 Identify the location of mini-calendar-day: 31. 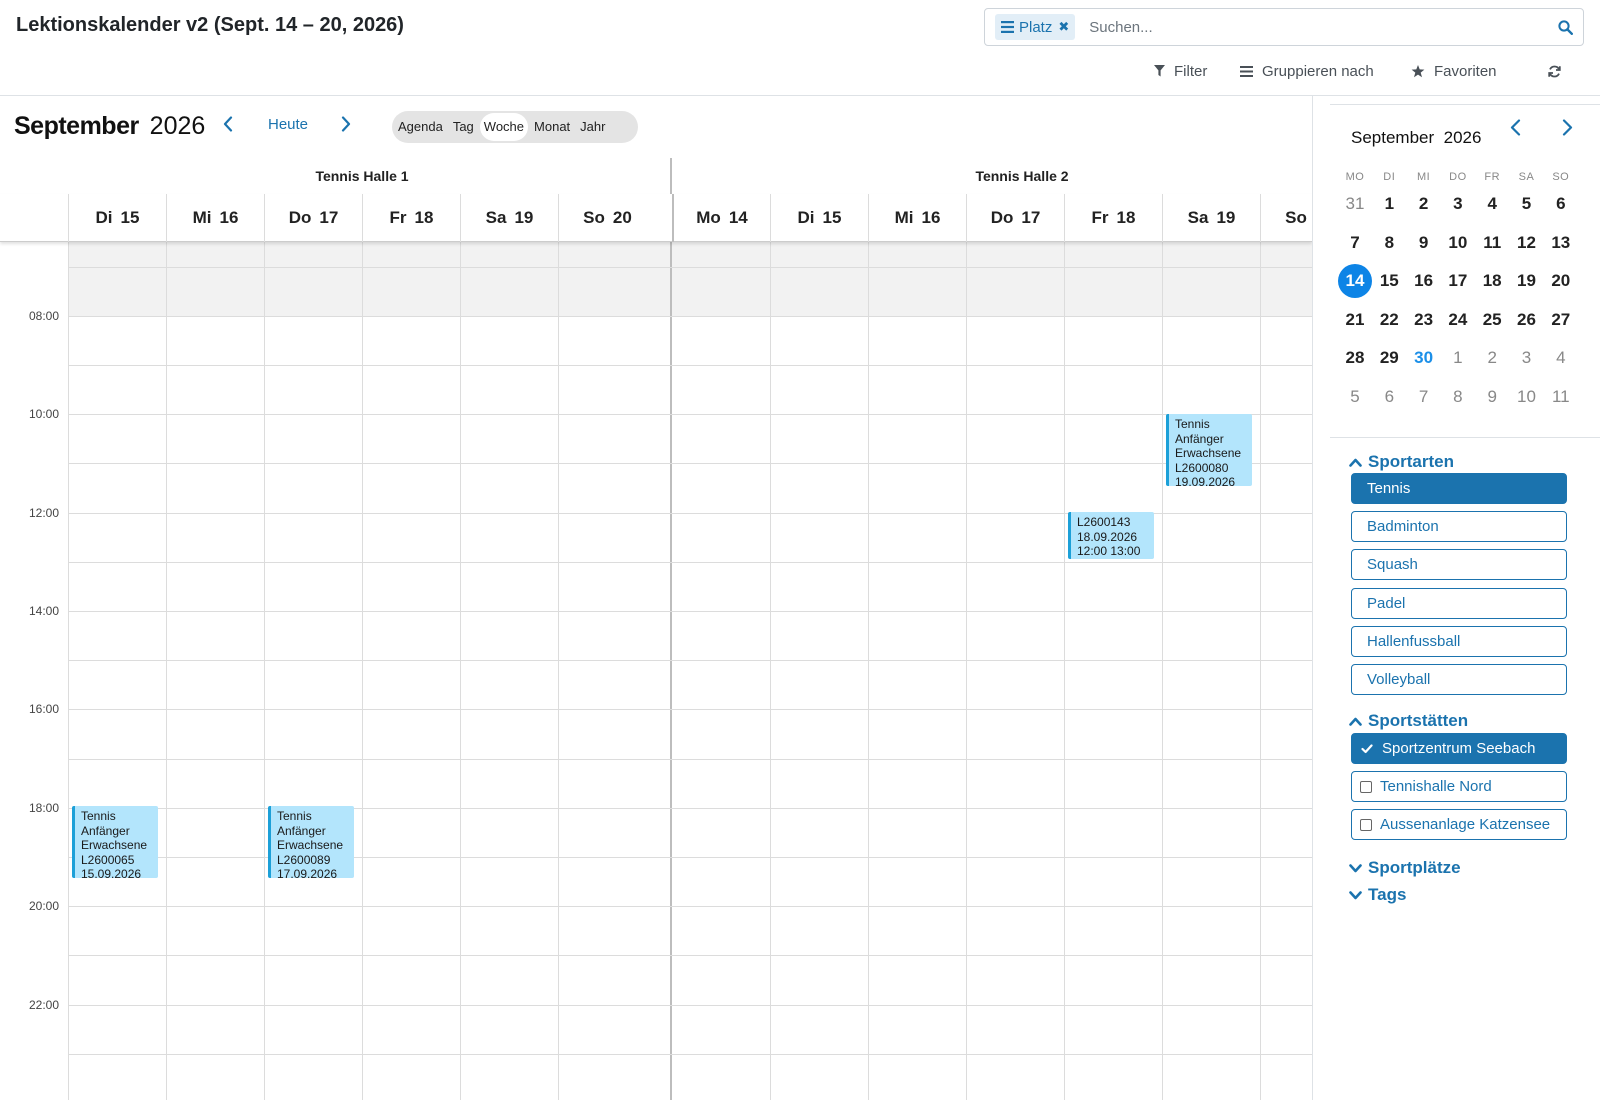
(1355, 204).